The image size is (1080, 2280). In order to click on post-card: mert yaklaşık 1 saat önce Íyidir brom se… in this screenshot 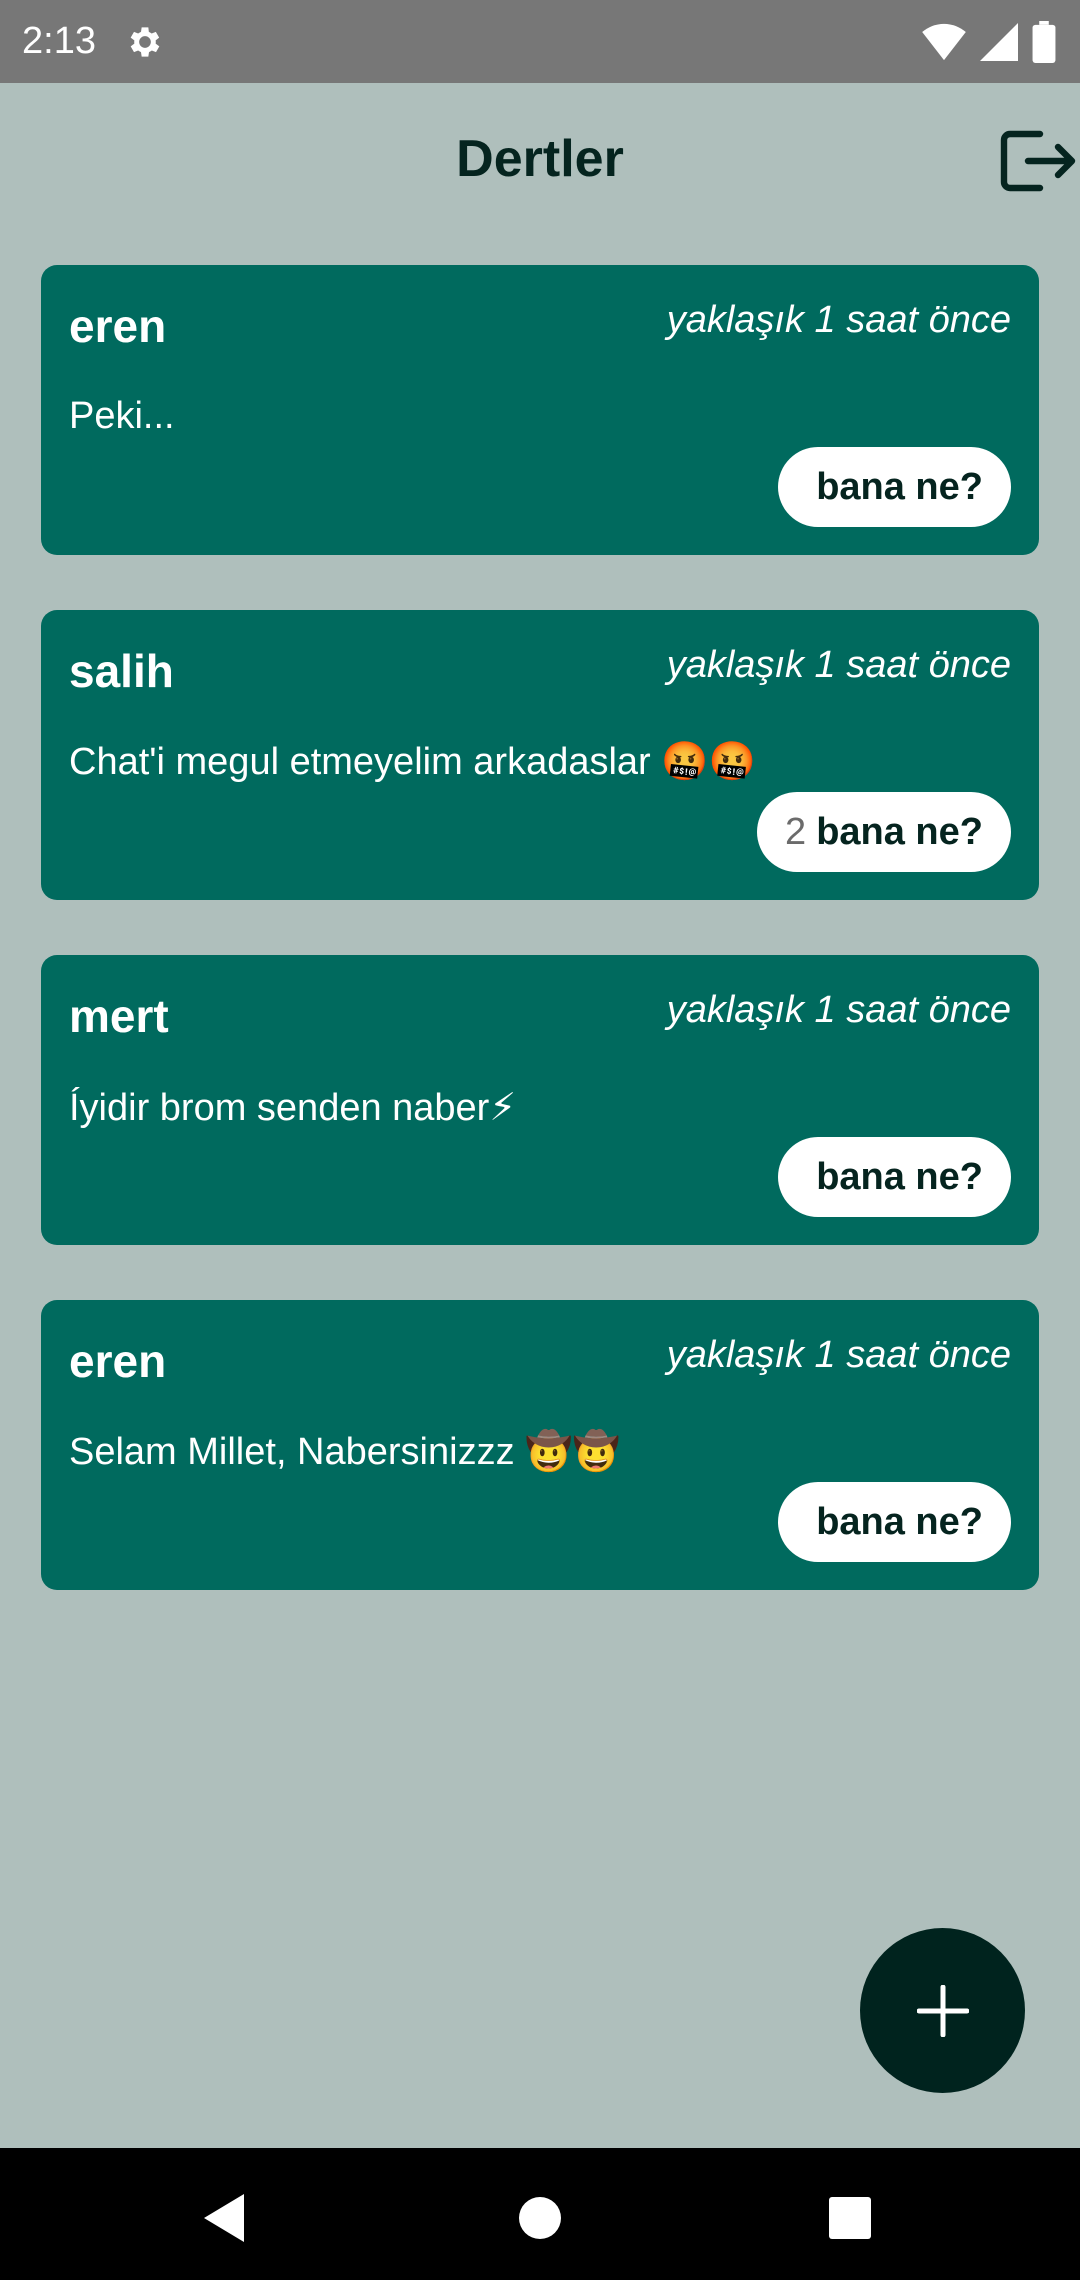, I will do `click(540, 1100)`.